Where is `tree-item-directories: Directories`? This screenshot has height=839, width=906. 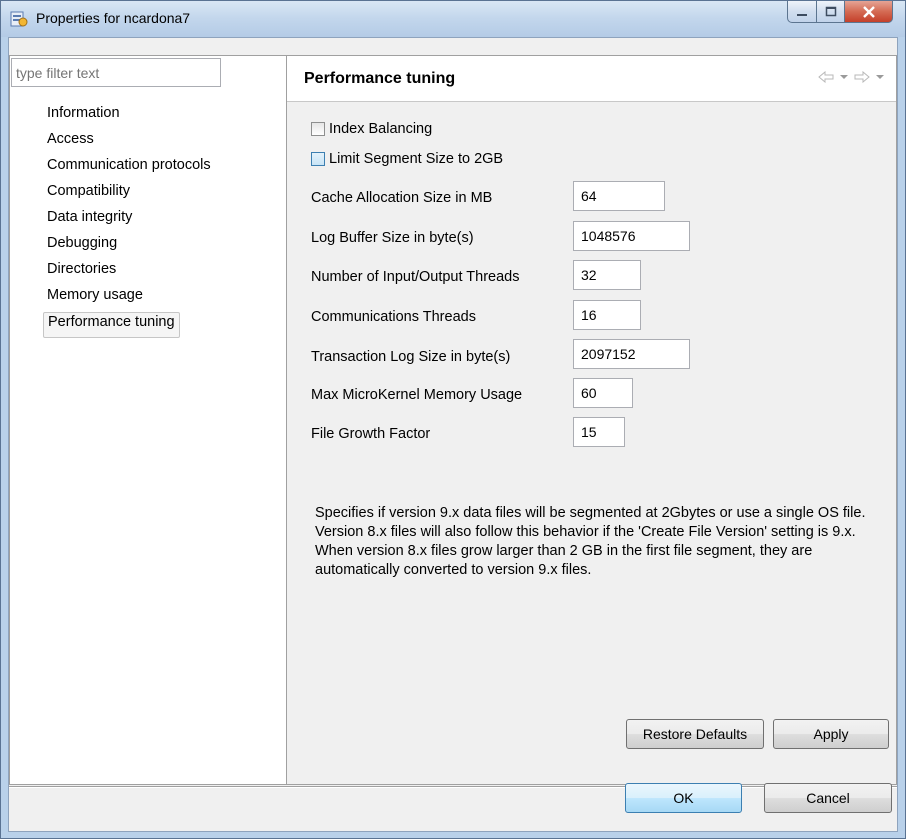 tree-item-directories: Directories is located at coordinates (129, 273).